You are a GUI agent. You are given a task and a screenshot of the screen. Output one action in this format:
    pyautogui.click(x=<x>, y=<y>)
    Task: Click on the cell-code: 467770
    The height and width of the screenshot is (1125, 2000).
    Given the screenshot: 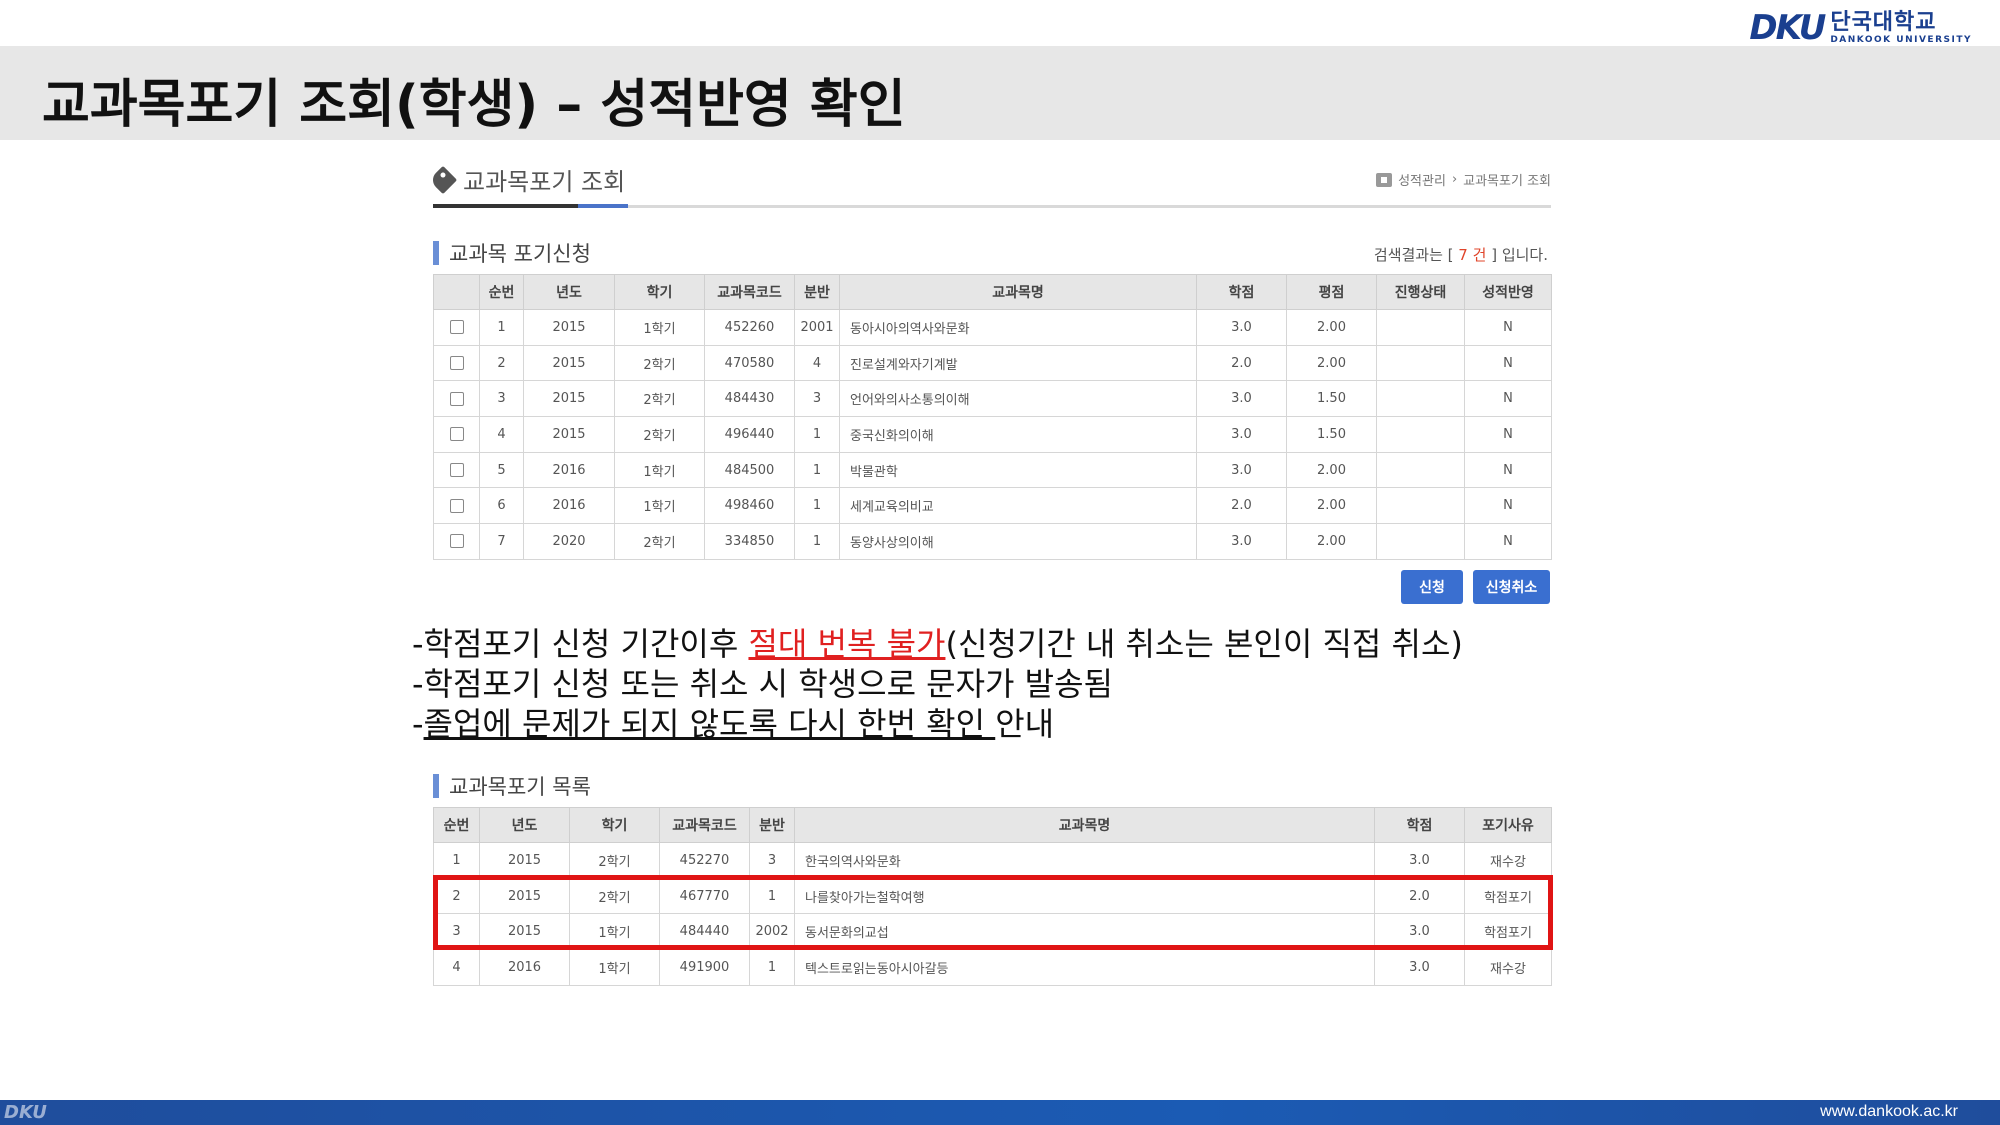 What is the action you would take?
    pyautogui.click(x=704, y=896)
    